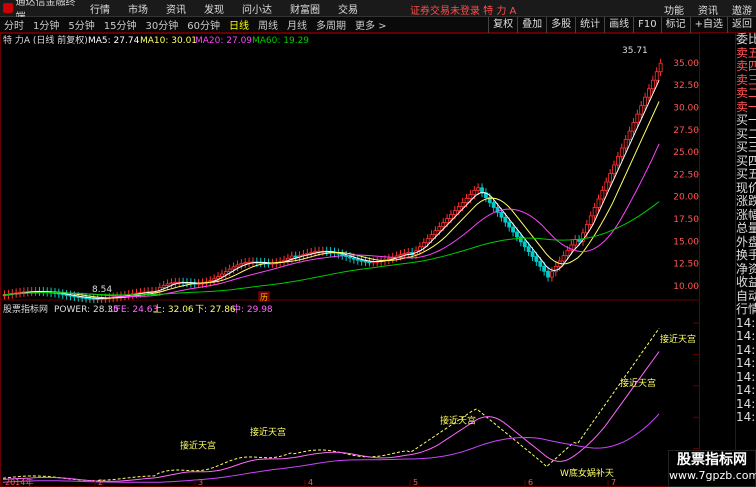  What do you see at coordinates (173, 309) in the screenshot?
I see `upper-label: 上: 32.06` at bounding box center [173, 309].